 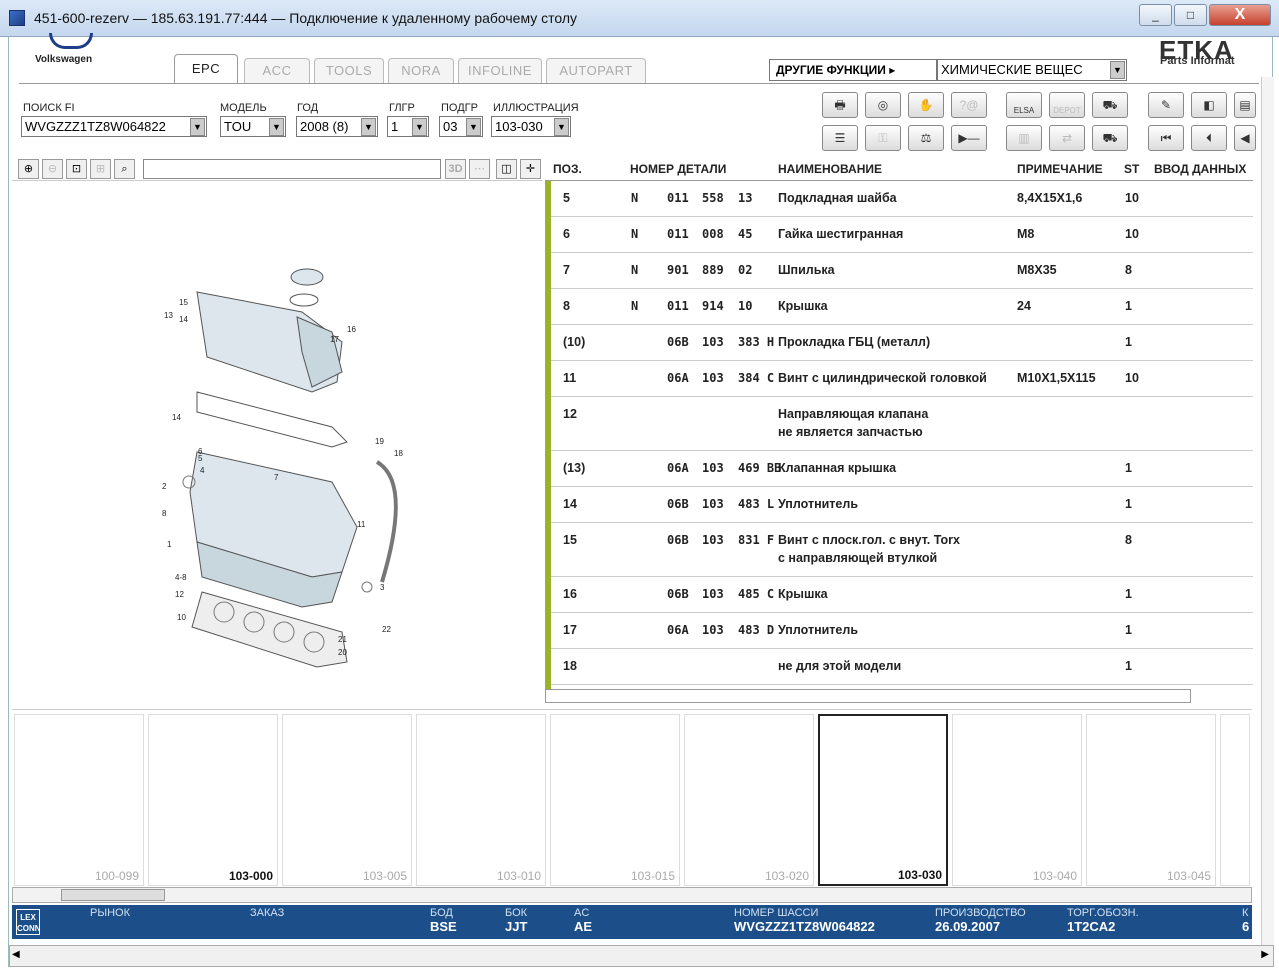 I want to click on thumbnail: 103-015, so click(x=615, y=800).